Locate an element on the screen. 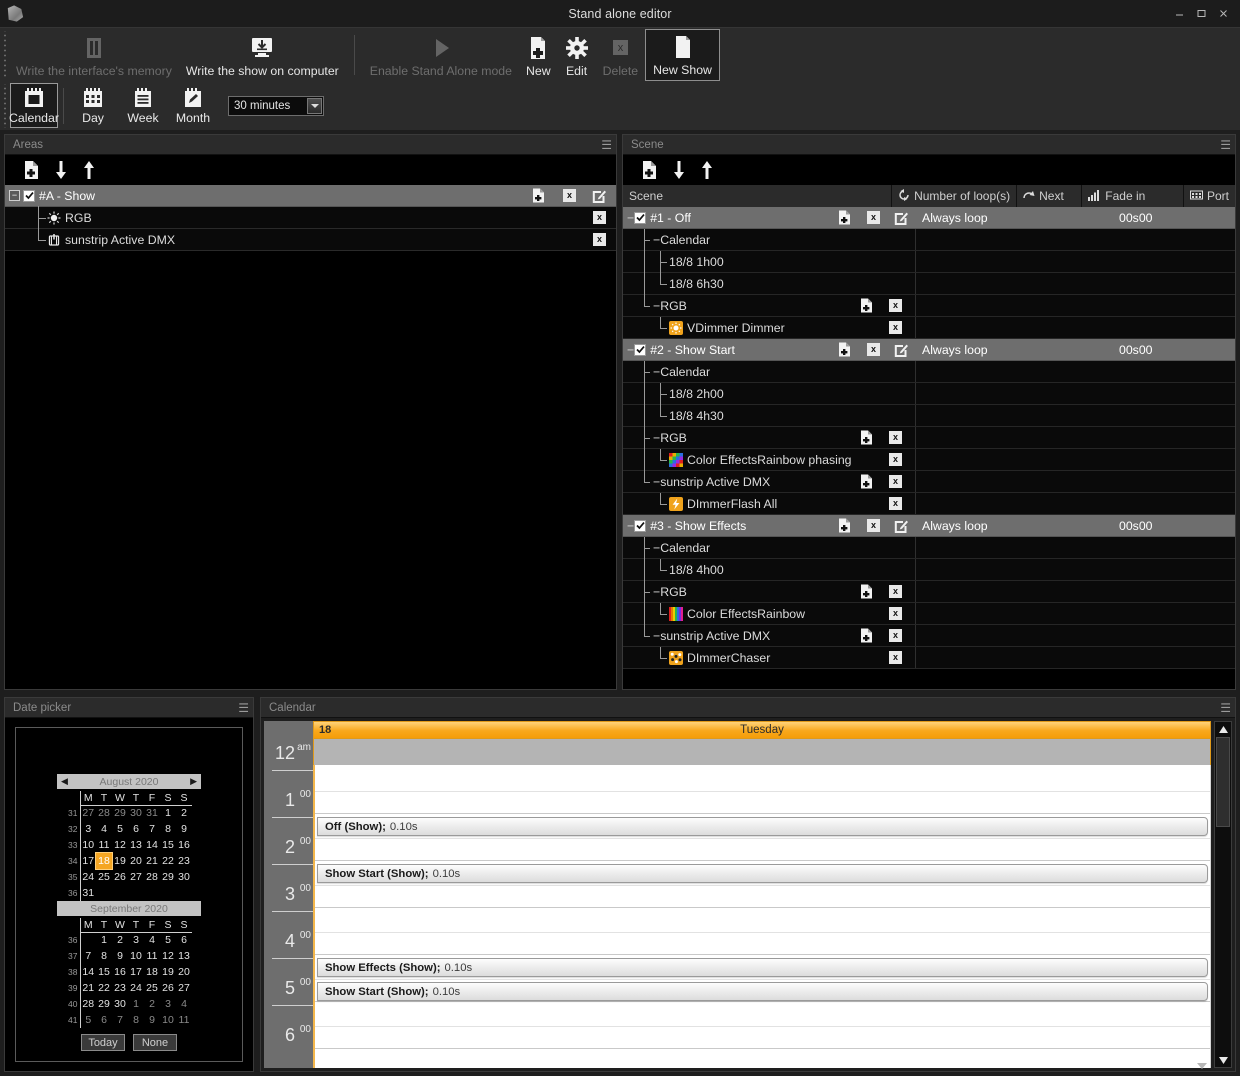 Image resolution: width=1240 pixels, height=1076 pixels. column-next: Next is located at coordinates (1050, 196).